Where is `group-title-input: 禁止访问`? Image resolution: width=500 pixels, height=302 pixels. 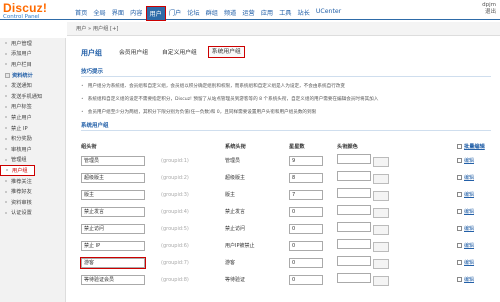
group-title-input: 禁止访问 is located at coordinates (113, 228).